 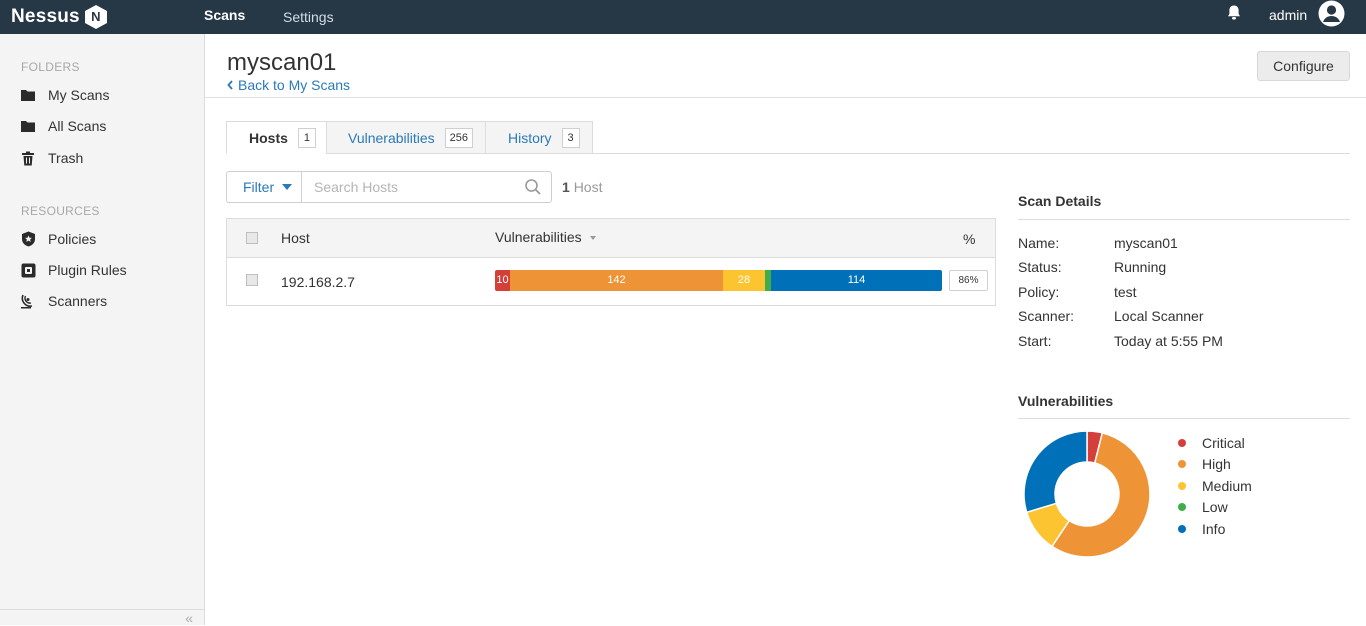 What do you see at coordinates (785, 97) in the screenshot?
I see `header-divider` at bounding box center [785, 97].